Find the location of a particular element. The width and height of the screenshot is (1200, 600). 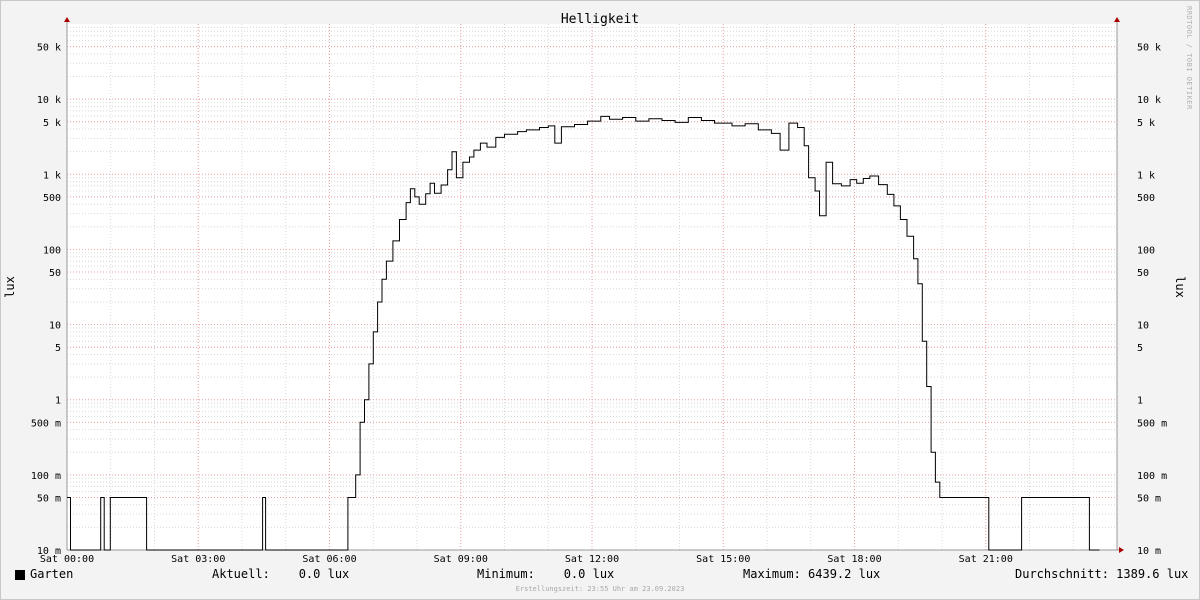

y-axis-title-right: lux is located at coordinates (1180, 287).